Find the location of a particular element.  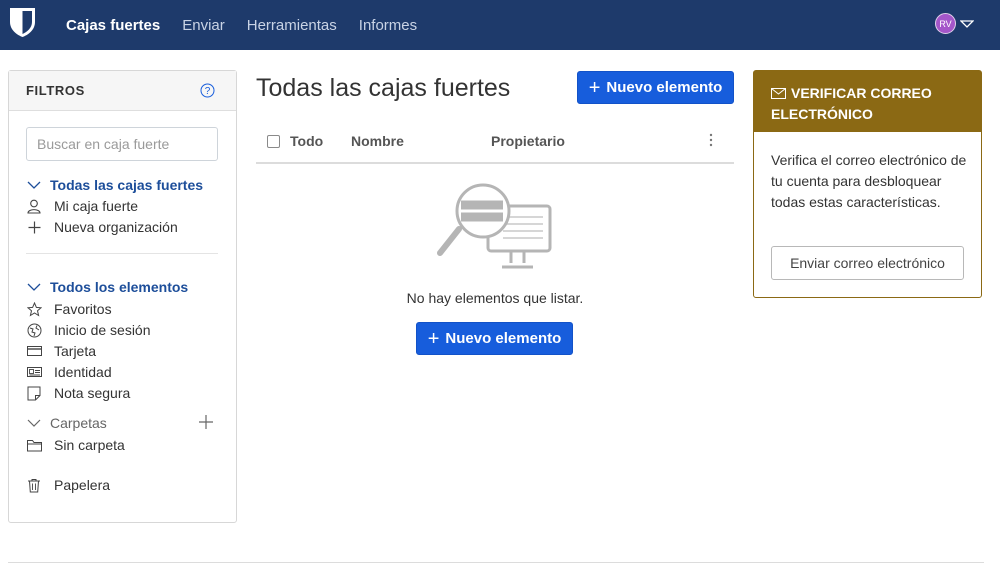

filter-all-items-label: Todos los elementos is located at coordinates (119, 287).